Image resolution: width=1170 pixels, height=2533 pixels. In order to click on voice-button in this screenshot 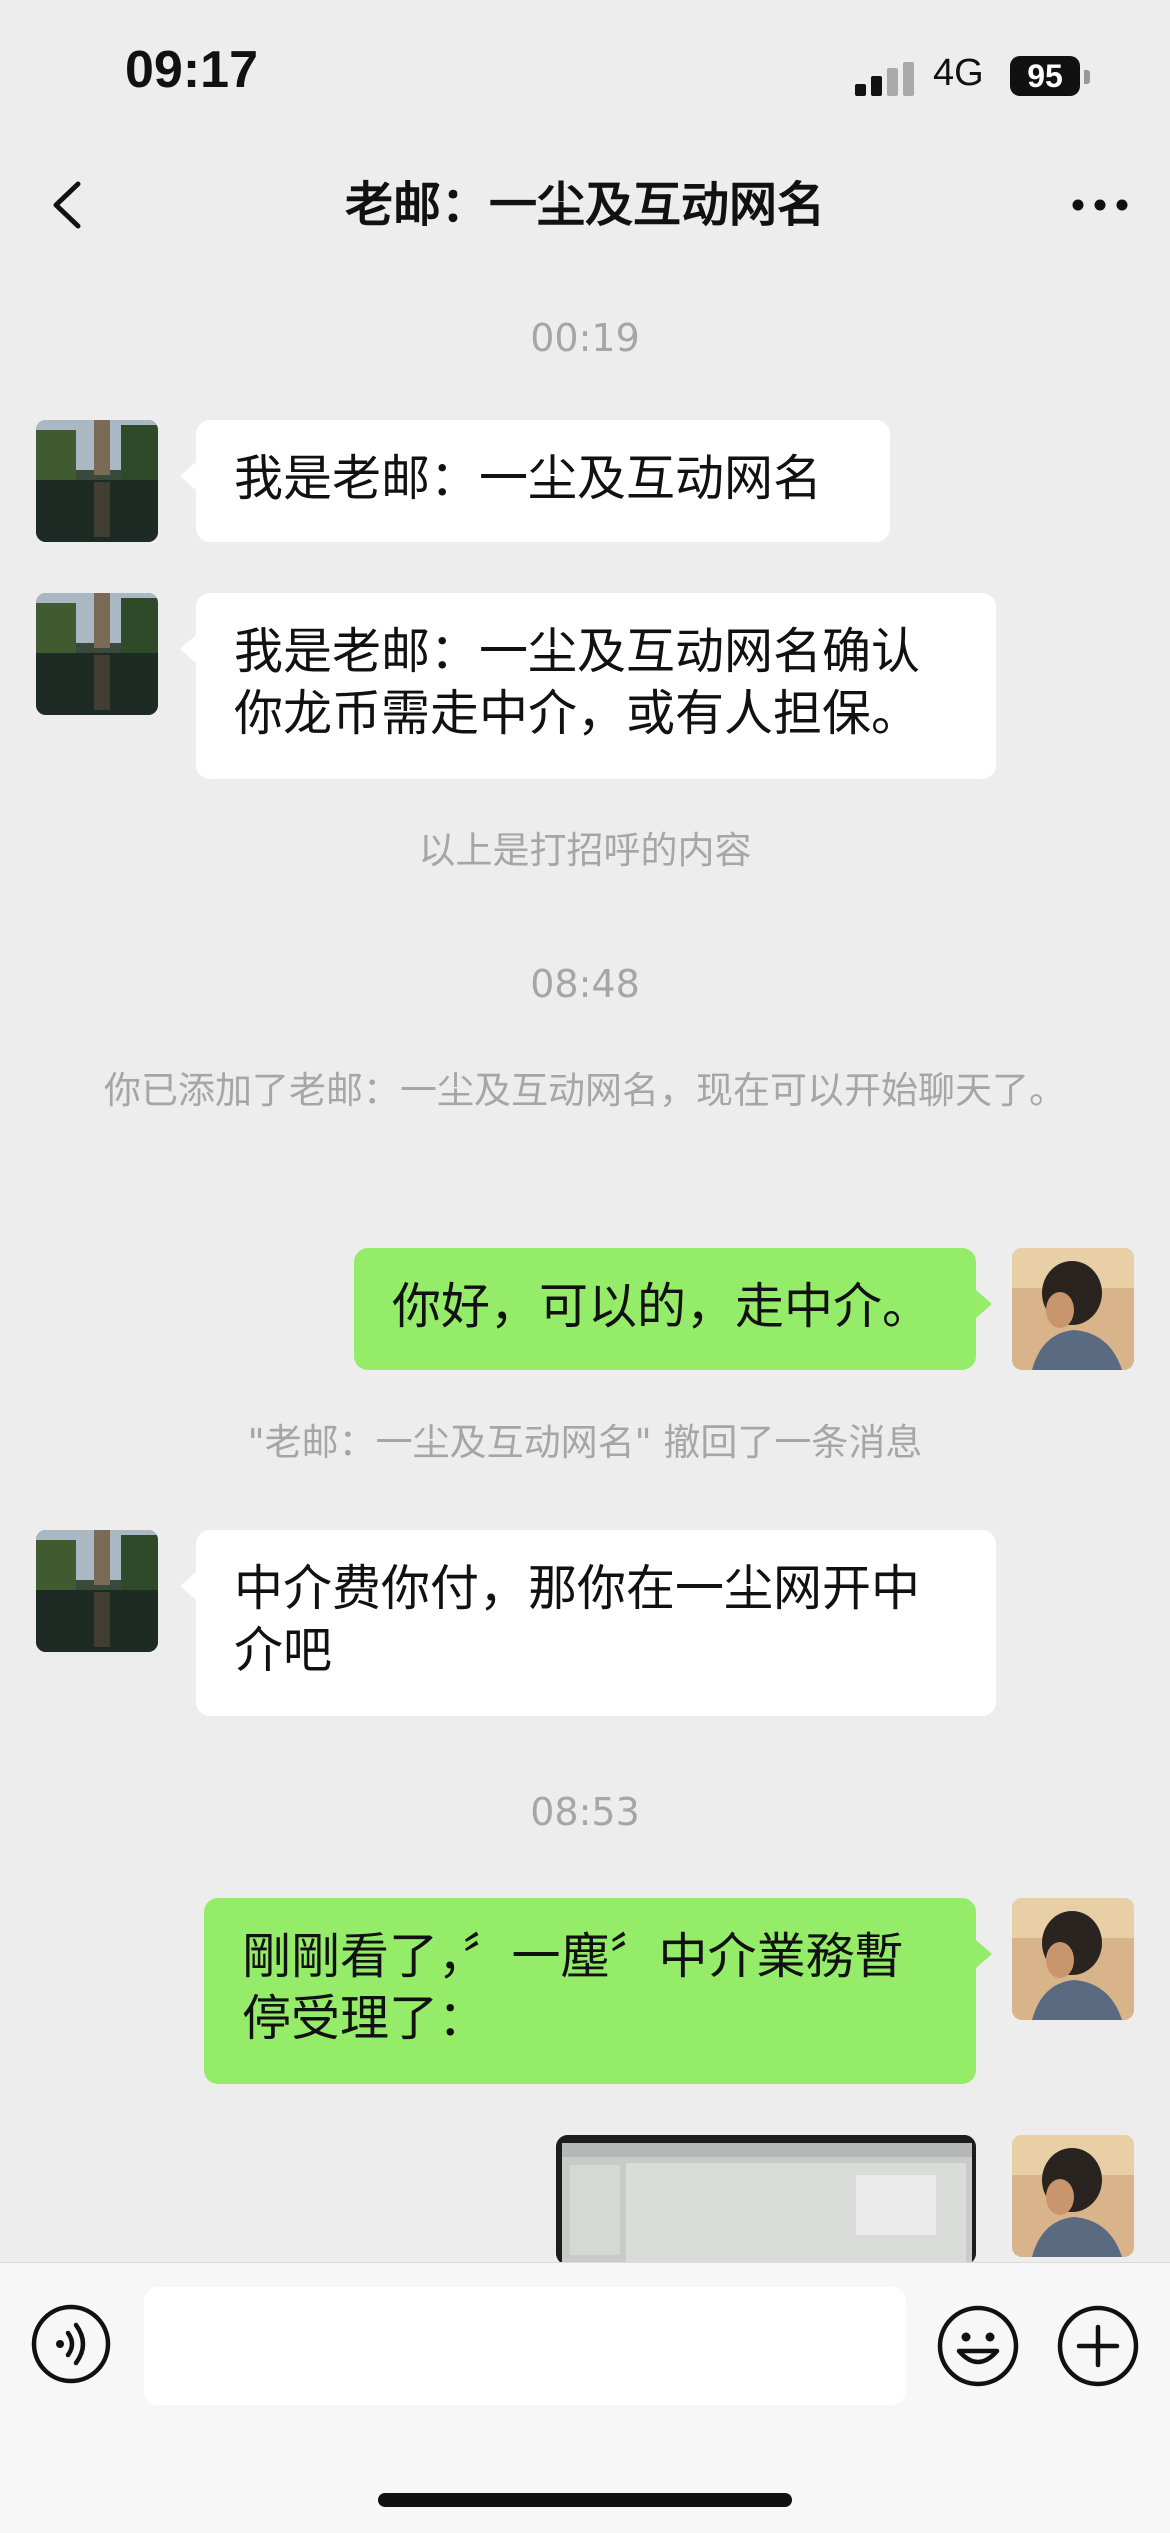, I will do `click(71, 2344)`.